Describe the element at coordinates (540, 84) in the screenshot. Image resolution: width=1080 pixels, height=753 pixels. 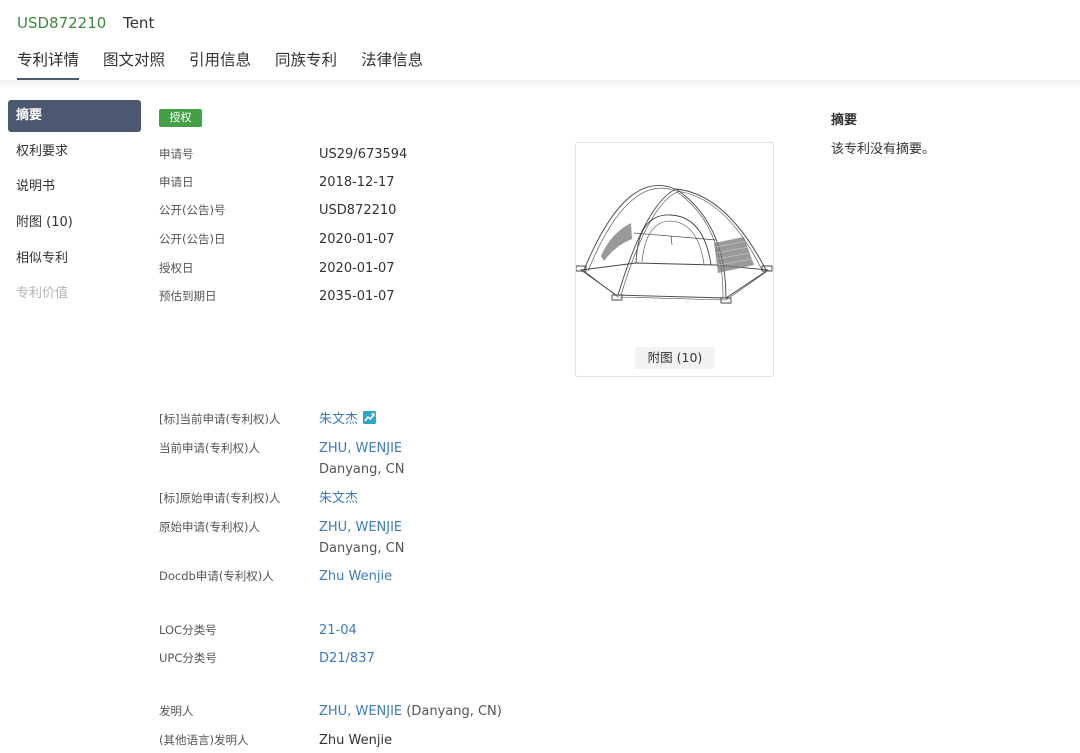
I see `tabbar-divider` at that location.